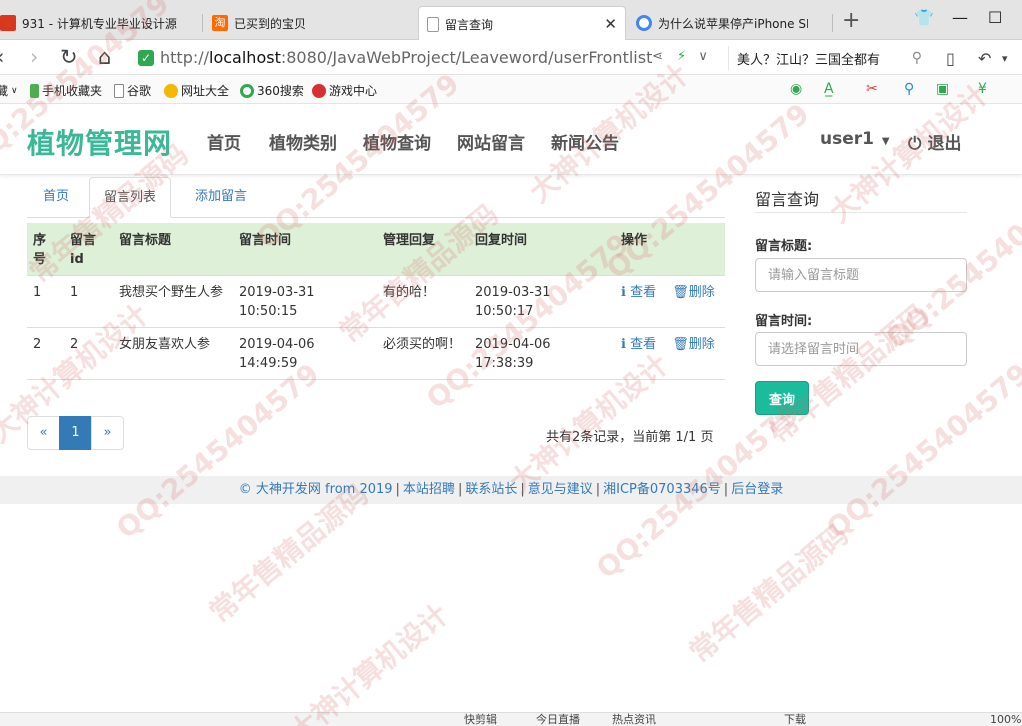 The height and width of the screenshot is (726, 1022). I want to click on browser-tab-2: 淘 已买到的宝贝, so click(309, 23).